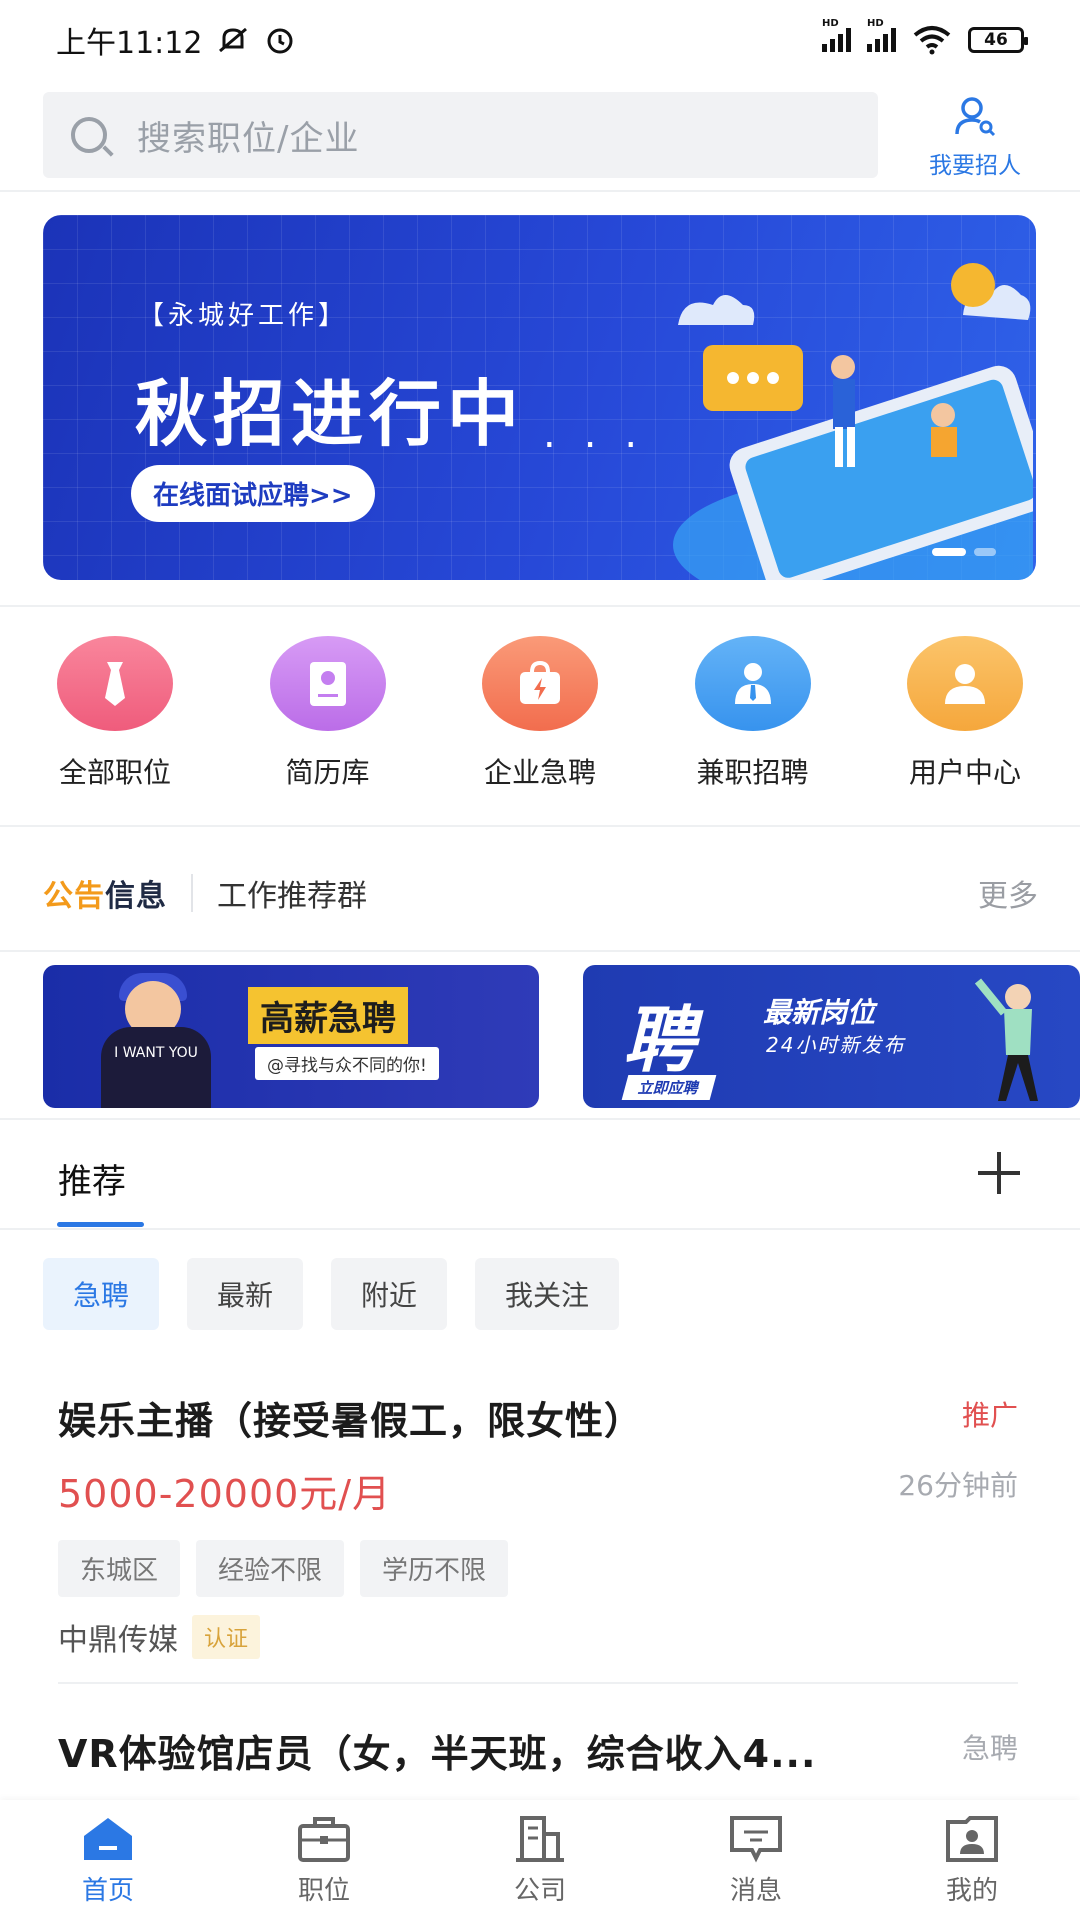 This screenshot has width=1080, height=1920. I want to click on cert-badge: 认证, so click(226, 1637).